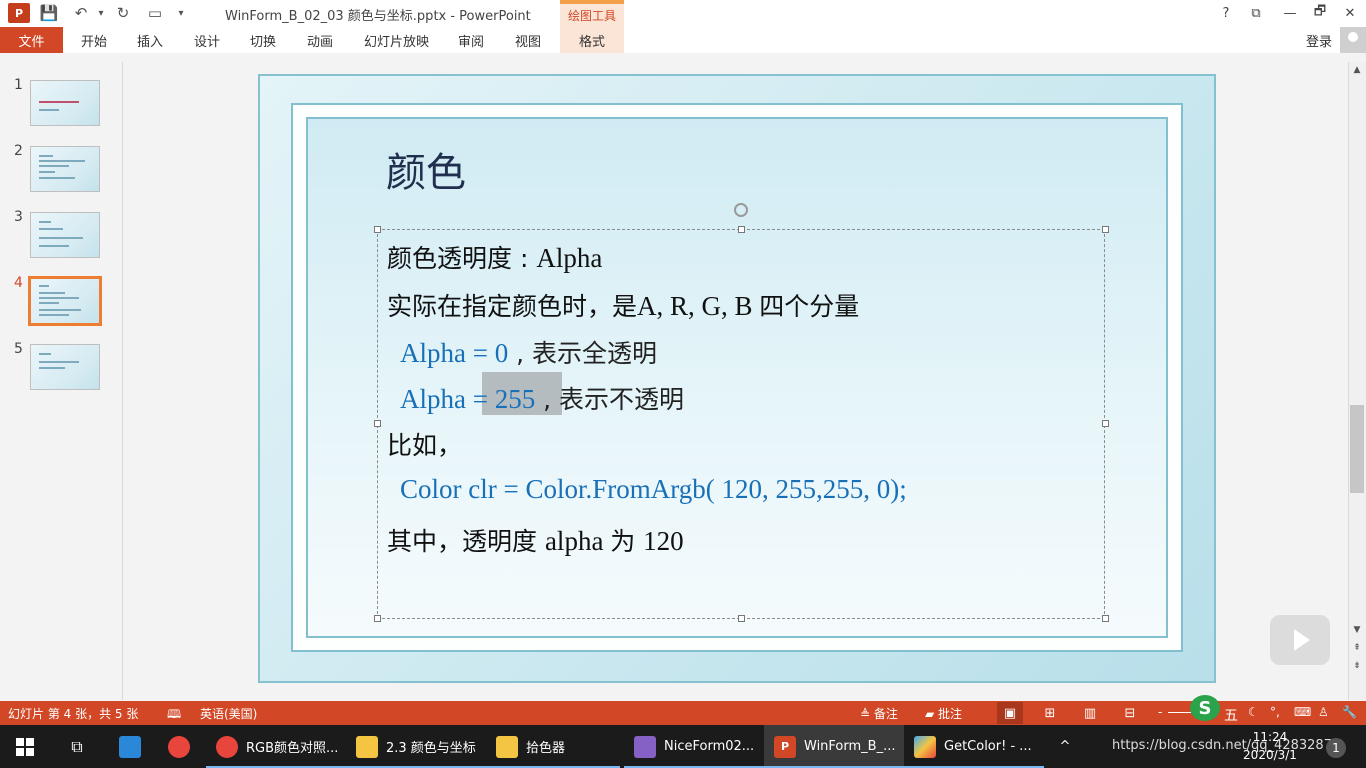 Image resolution: width=1366 pixels, height=768 pixels. Describe the element at coordinates (943, 713) in the screenshot. I see `comments-button: ▰ 批注` at that location.